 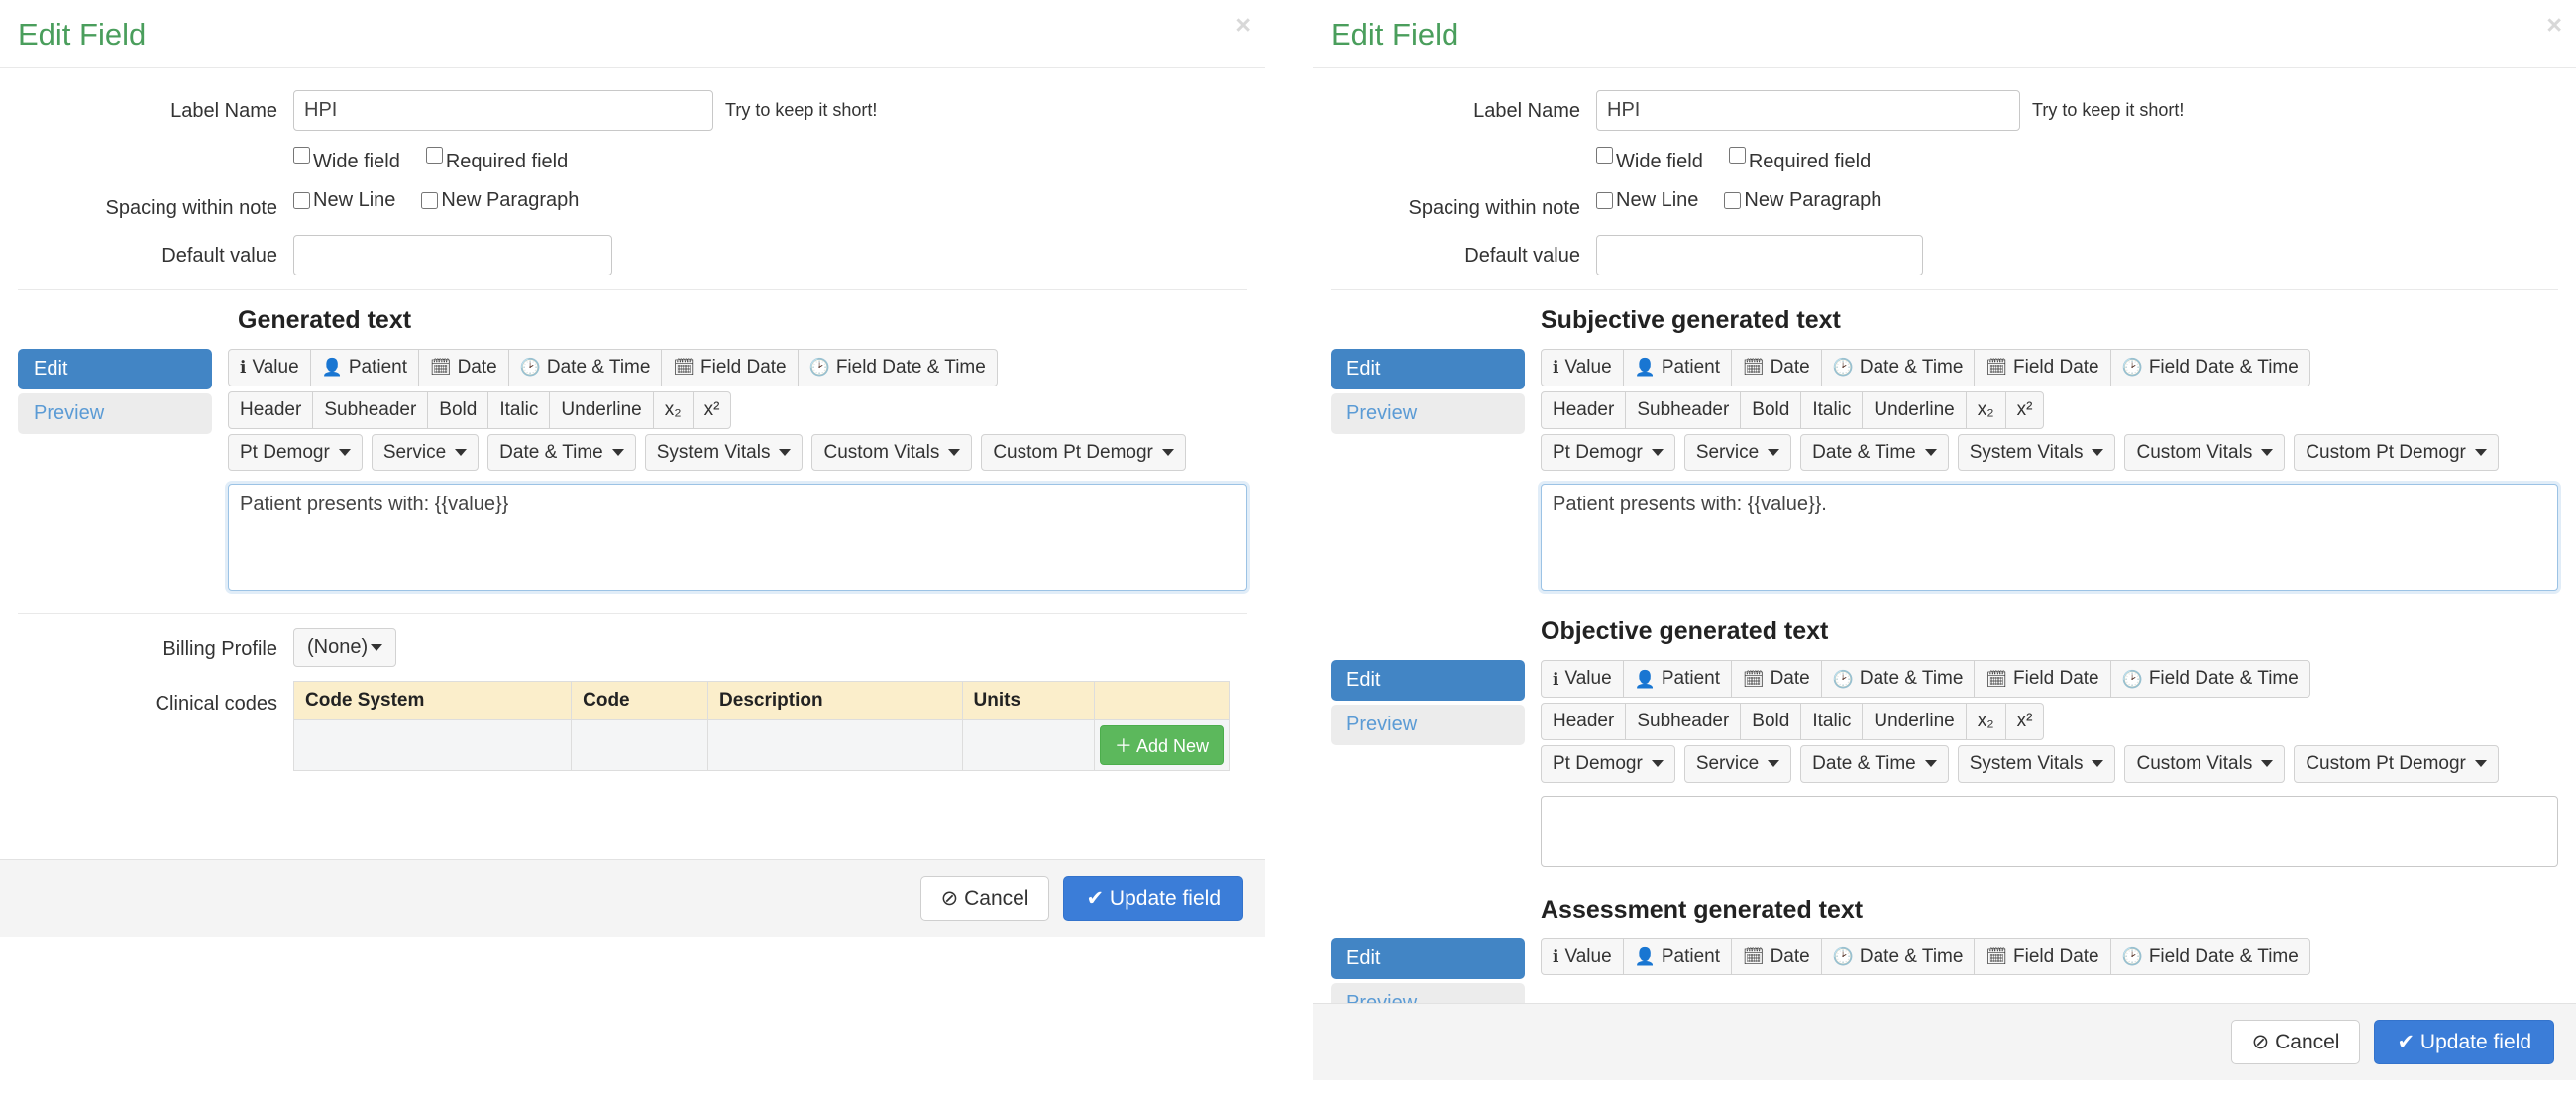 I want to click on label-name-input-right, so click(x=1808, y=111).